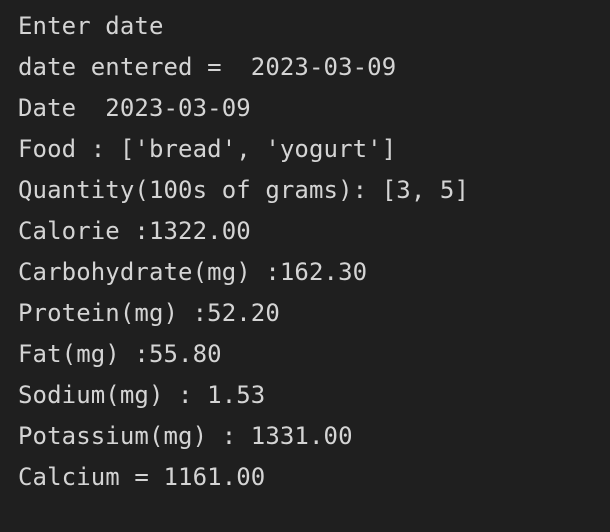 The width and height of the screenshot is (610, 532). I want to click on output-line-calorie: Calorie :1322.00, so click(134, 231).